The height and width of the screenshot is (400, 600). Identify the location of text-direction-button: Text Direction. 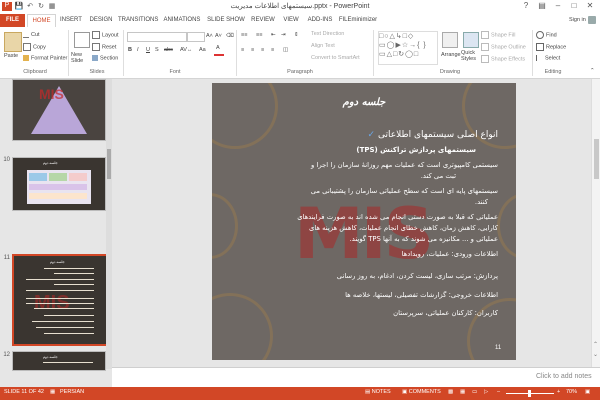
(327, 34).